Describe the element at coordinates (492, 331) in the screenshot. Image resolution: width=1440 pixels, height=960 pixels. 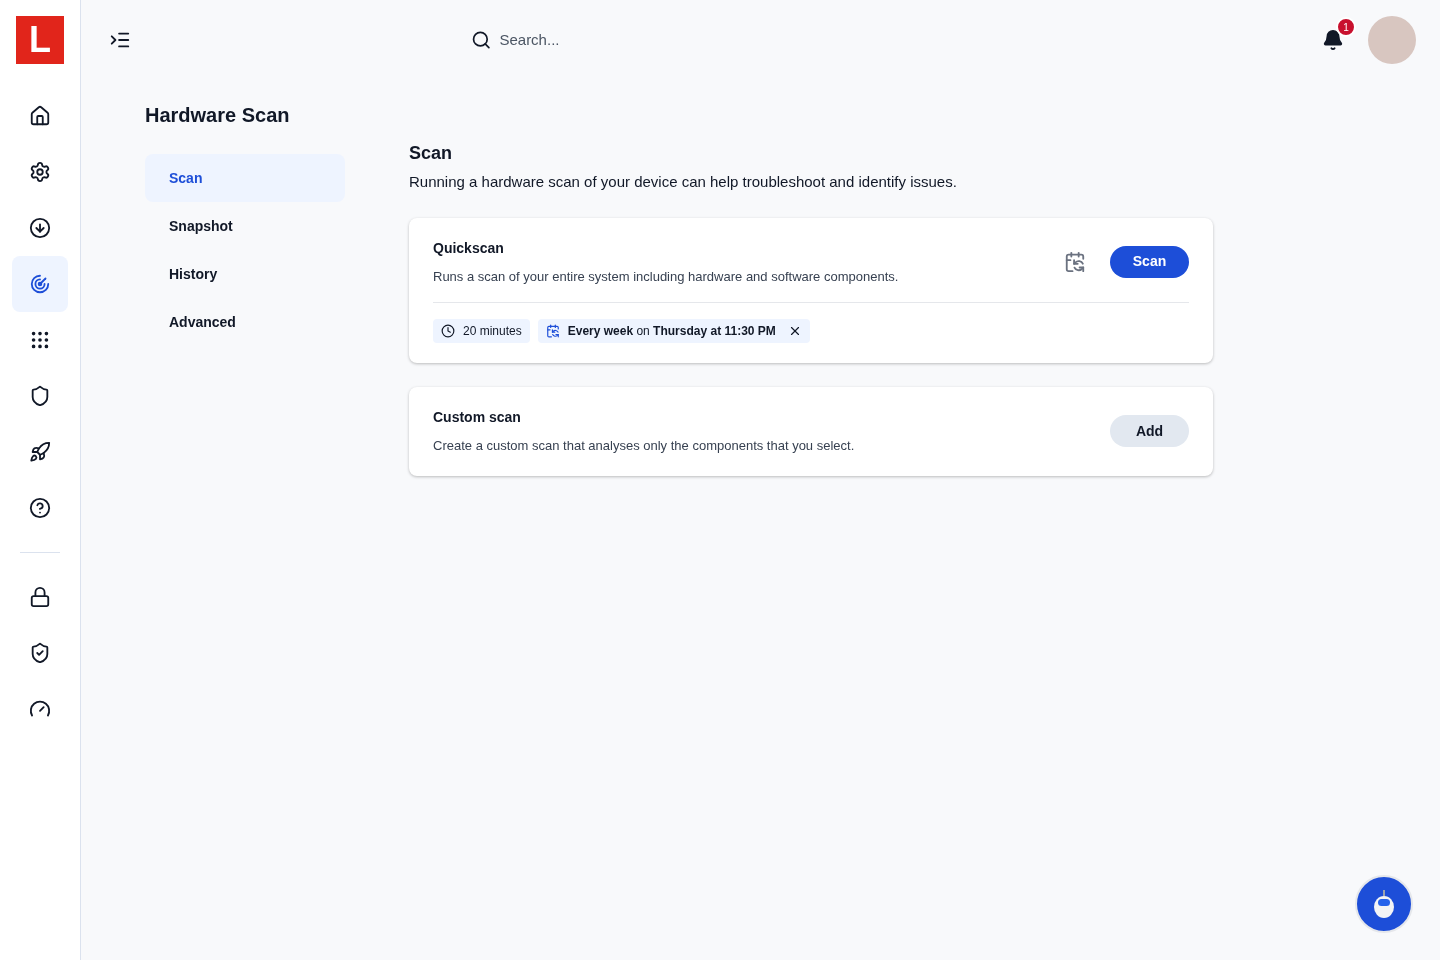
I see `tag-text: 20 minutes` at that location.